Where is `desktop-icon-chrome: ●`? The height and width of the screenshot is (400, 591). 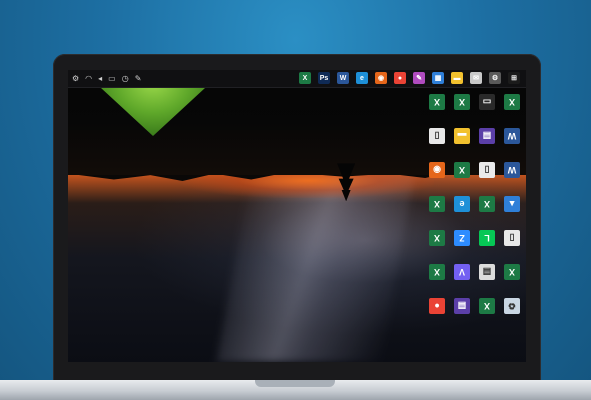
desktop-icon-chrome: ● is located at coordinates (436, 313).